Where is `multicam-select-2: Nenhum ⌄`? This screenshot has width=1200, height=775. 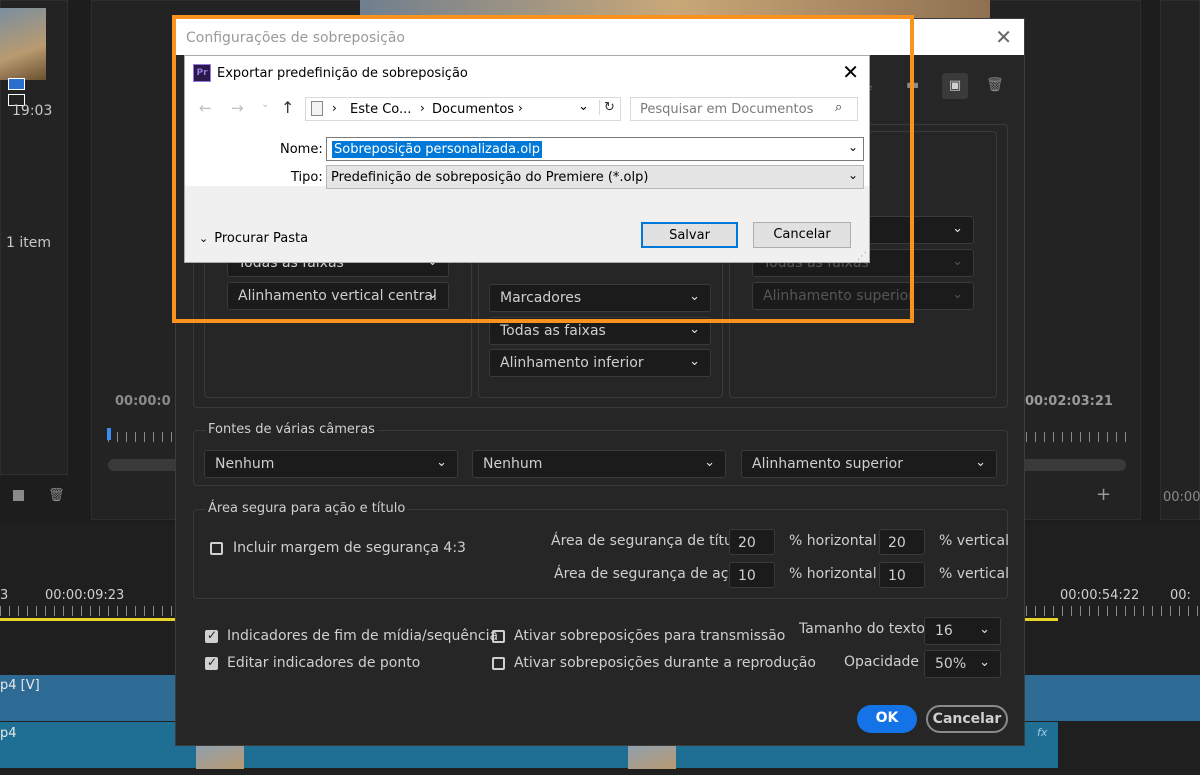
multicam-select-2: Nenhum ⌄ is located at coordinates (599, 464).